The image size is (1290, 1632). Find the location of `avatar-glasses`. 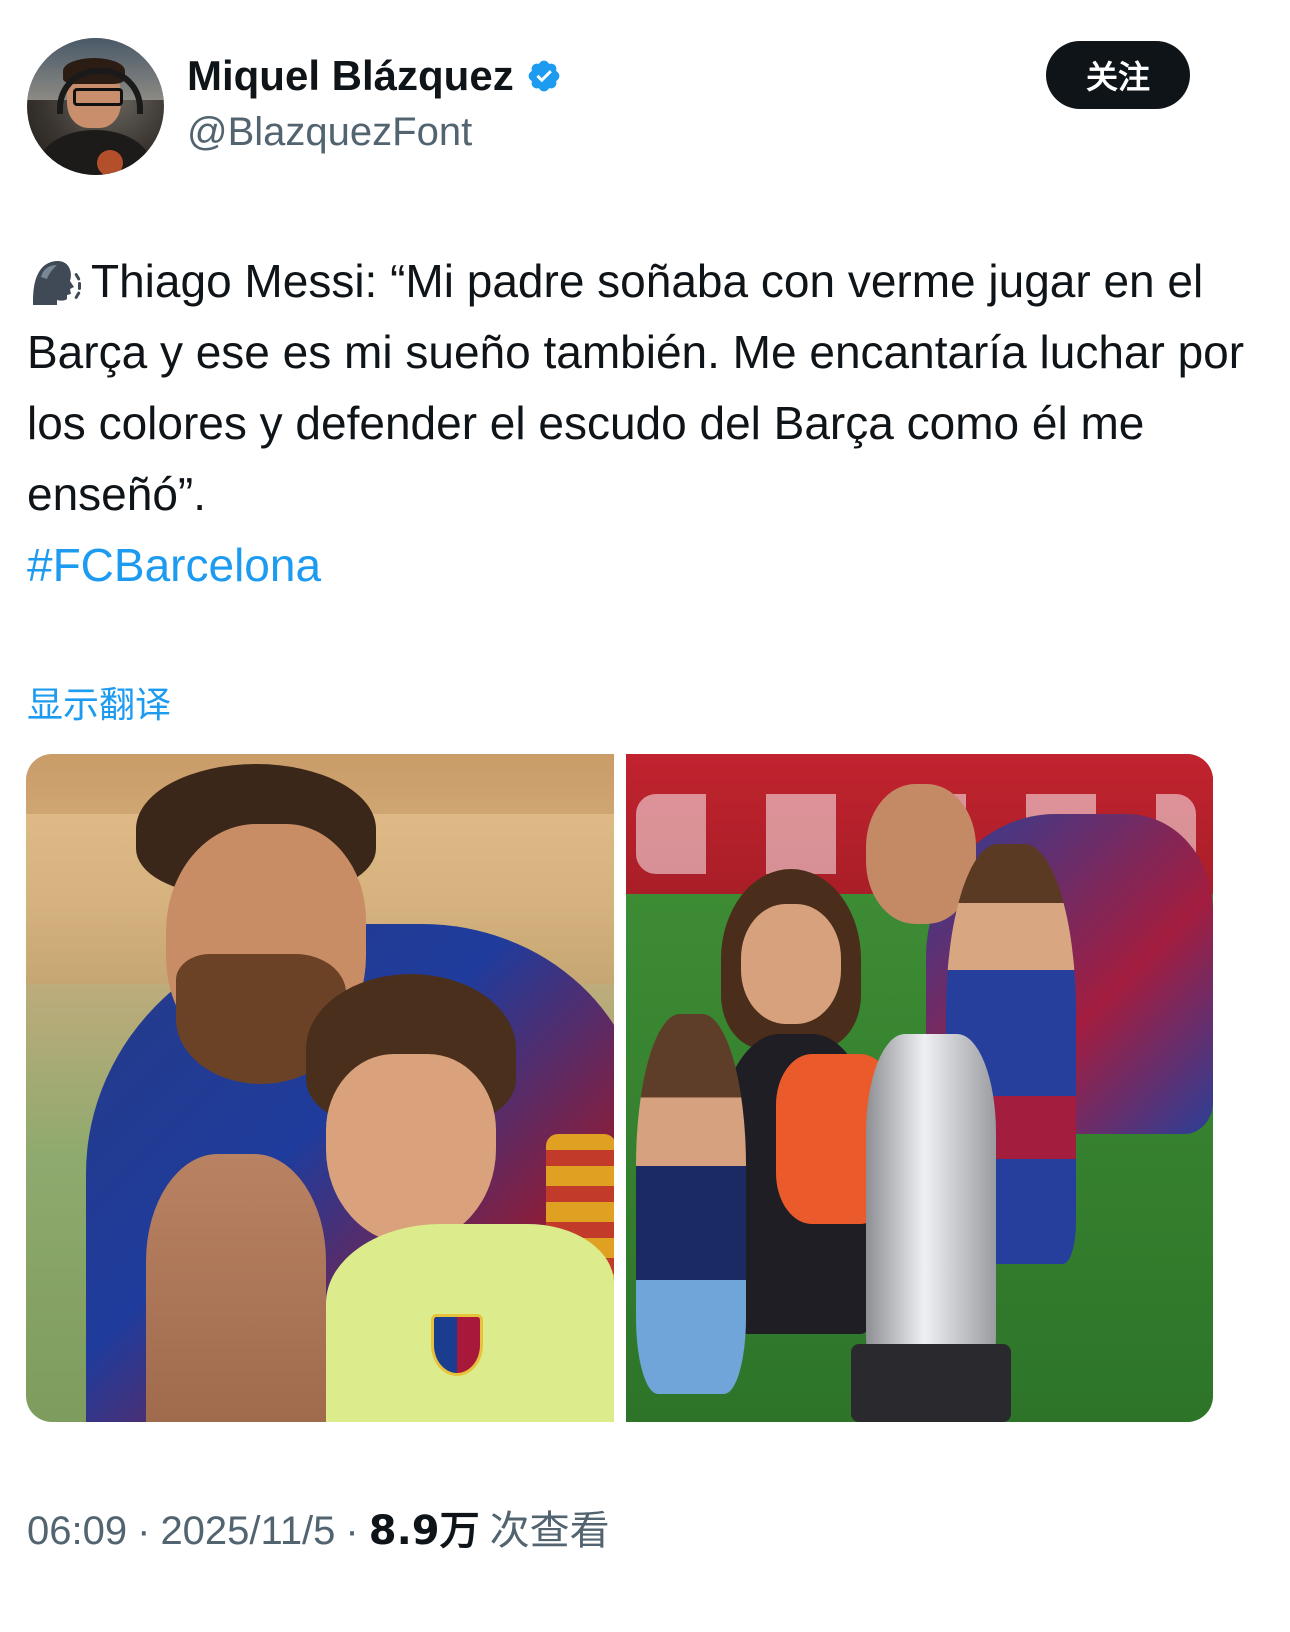

avatar-glasses is located at coordinates (98, 97).